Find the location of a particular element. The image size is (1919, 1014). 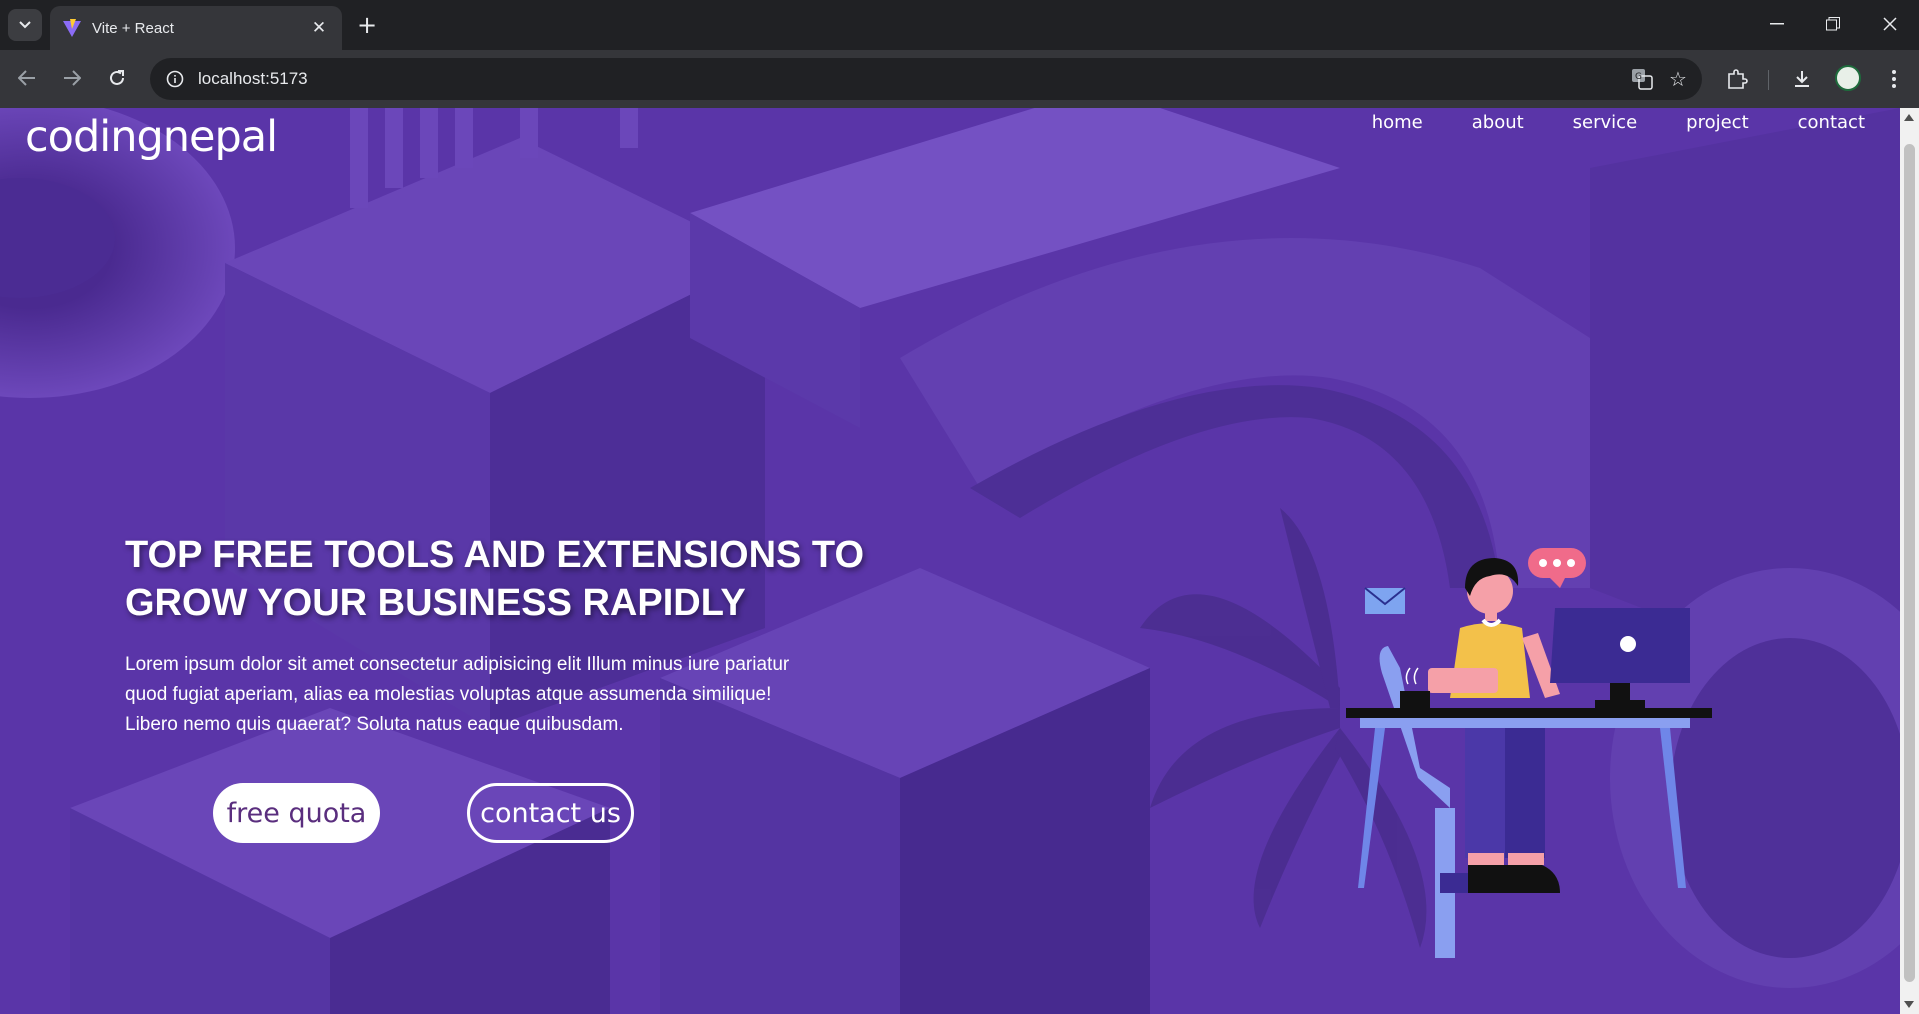

browser-tabstrip: Vite + React ✕ + is located at coordinates (959, 25).